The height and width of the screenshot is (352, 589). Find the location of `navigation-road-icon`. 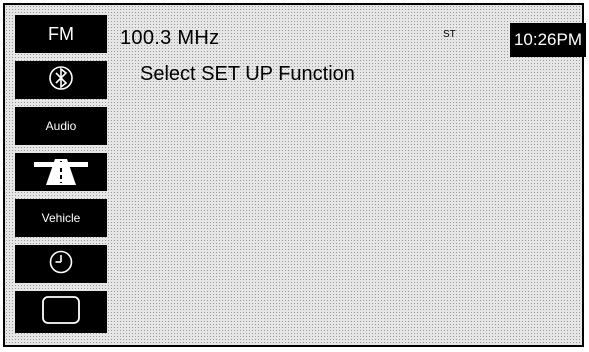

navigation-road-icon is located at coordinates (61, 172).